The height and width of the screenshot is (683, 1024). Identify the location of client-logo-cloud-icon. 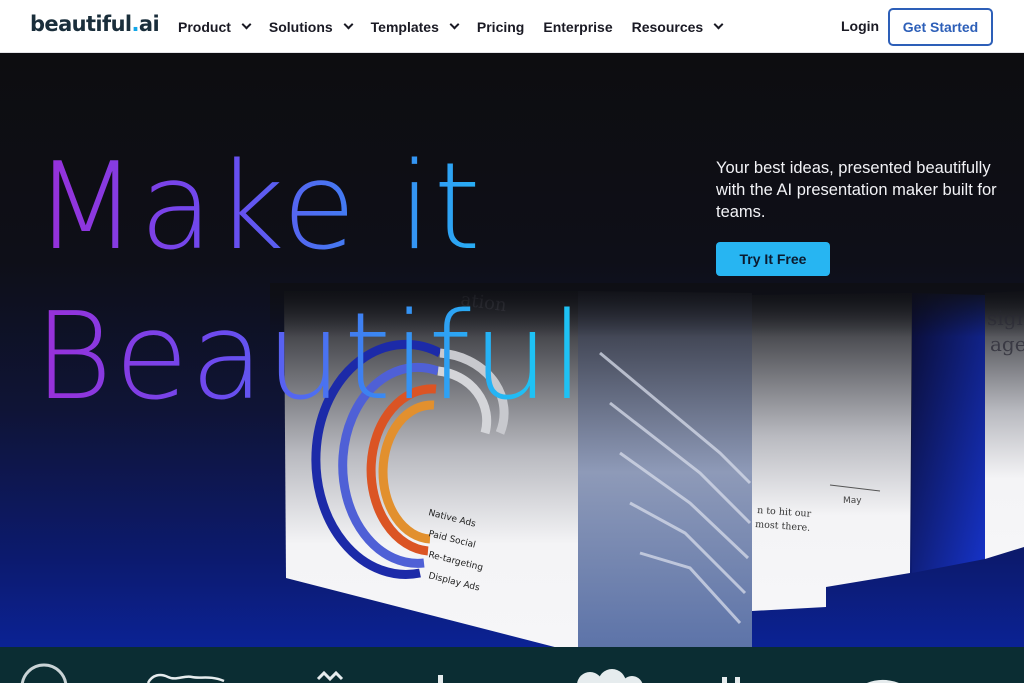
(610, 676).